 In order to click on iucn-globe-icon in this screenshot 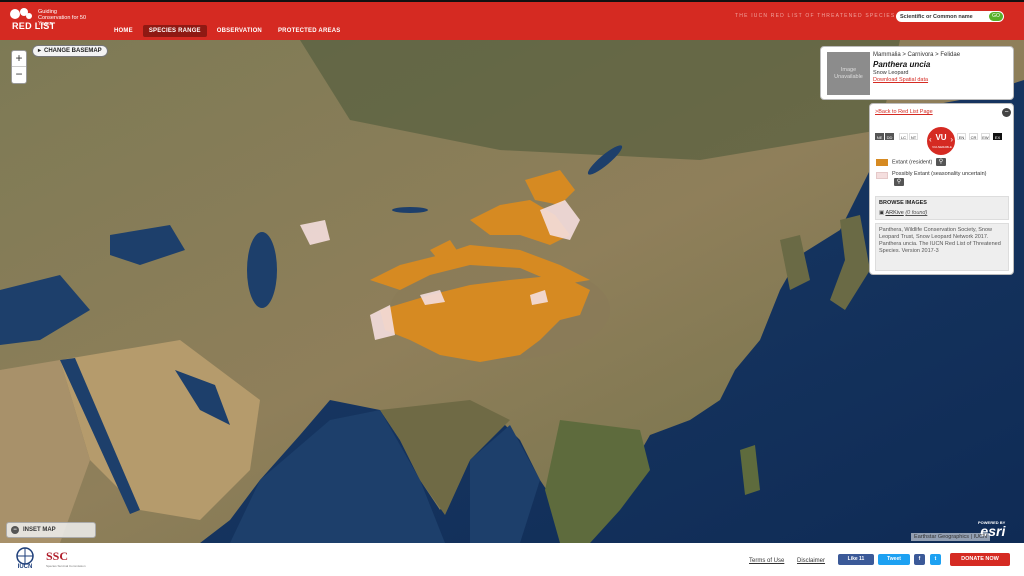, I will do `click(25, 556)`.